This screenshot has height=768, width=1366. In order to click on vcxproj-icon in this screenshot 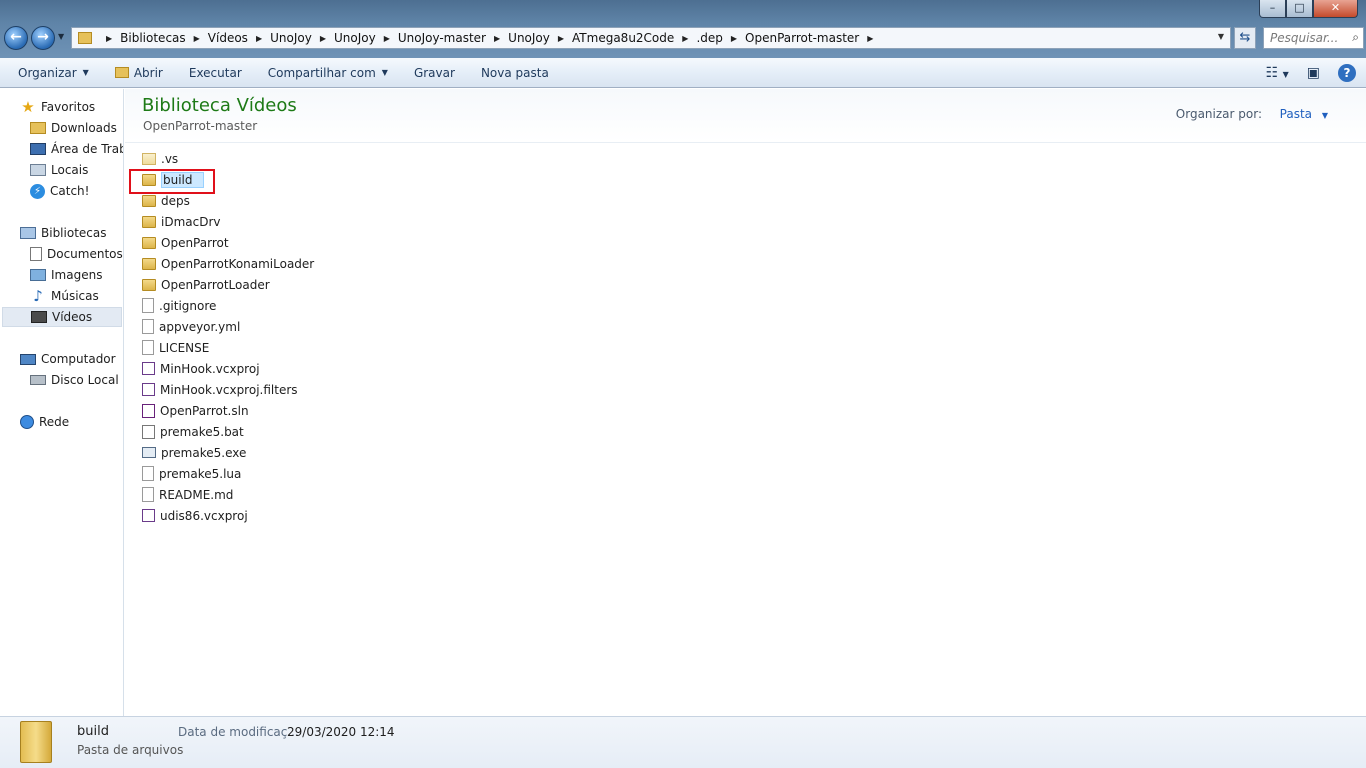, I will do `click(148, 368)`.